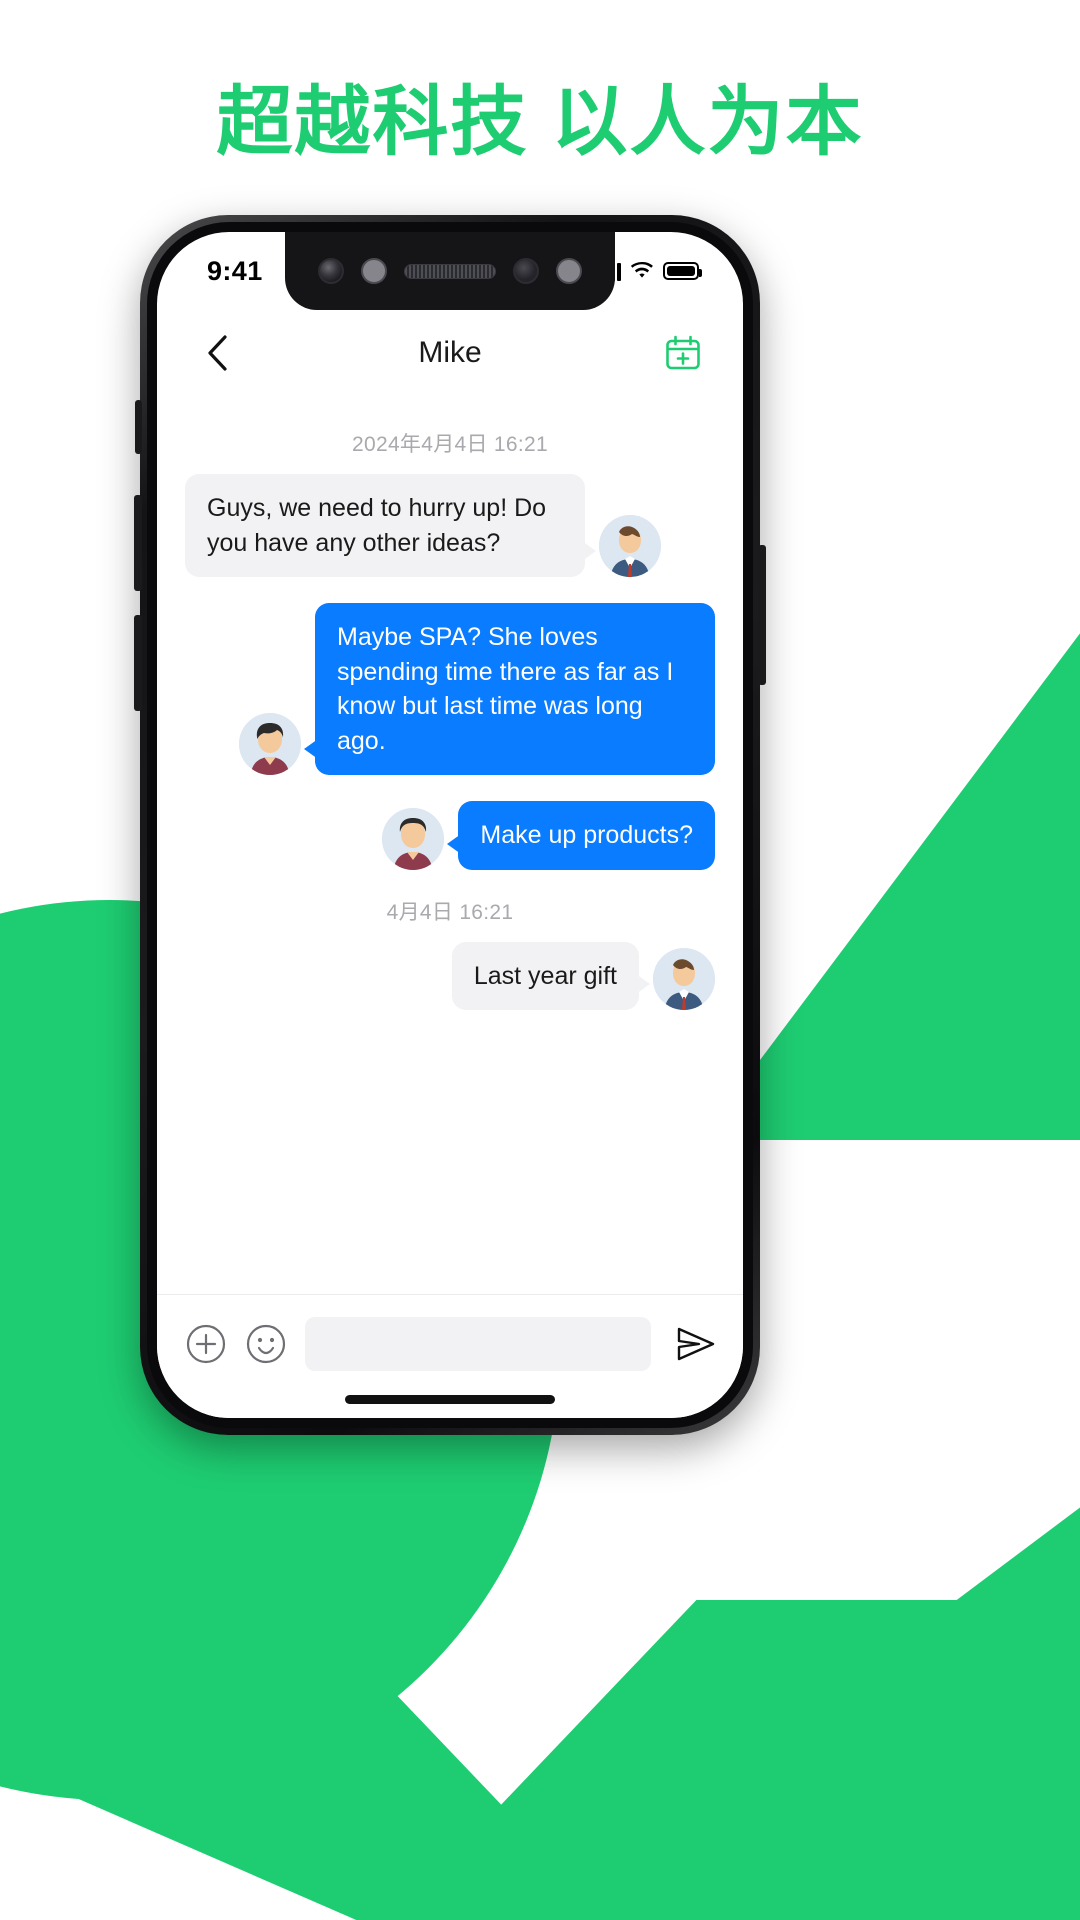  What do you see at coordinates (551, 975) in the screenshot?
I see `message-bubble-received: Last year gift` at bounding box center [551, 975].